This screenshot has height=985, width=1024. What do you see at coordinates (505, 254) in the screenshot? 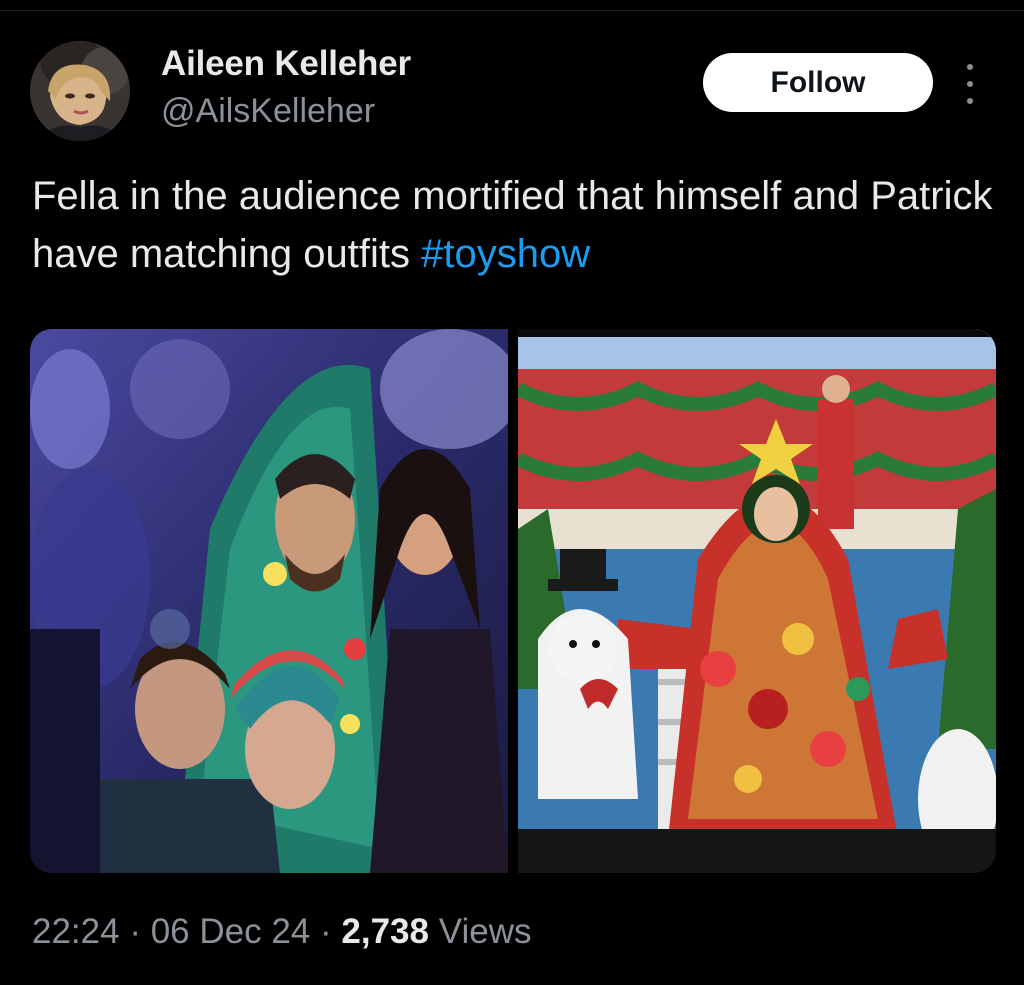
I see `hashtag-link: #toyshow` at bounding box center [505, 254].